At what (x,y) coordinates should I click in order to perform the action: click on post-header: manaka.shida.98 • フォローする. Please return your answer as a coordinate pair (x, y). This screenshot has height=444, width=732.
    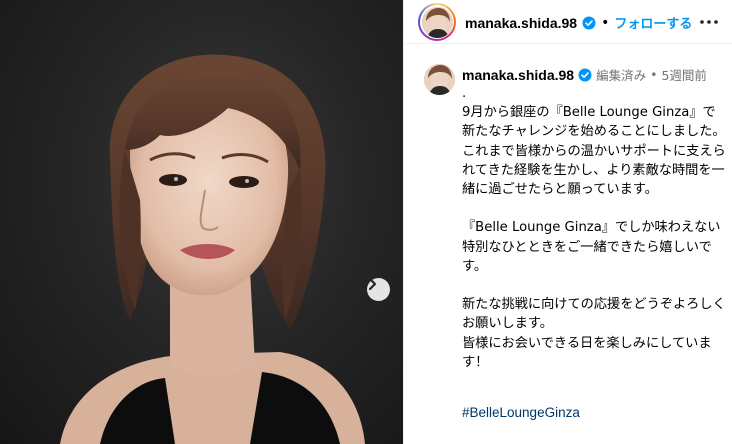
    Looking at the image, I should click on (568, 22).